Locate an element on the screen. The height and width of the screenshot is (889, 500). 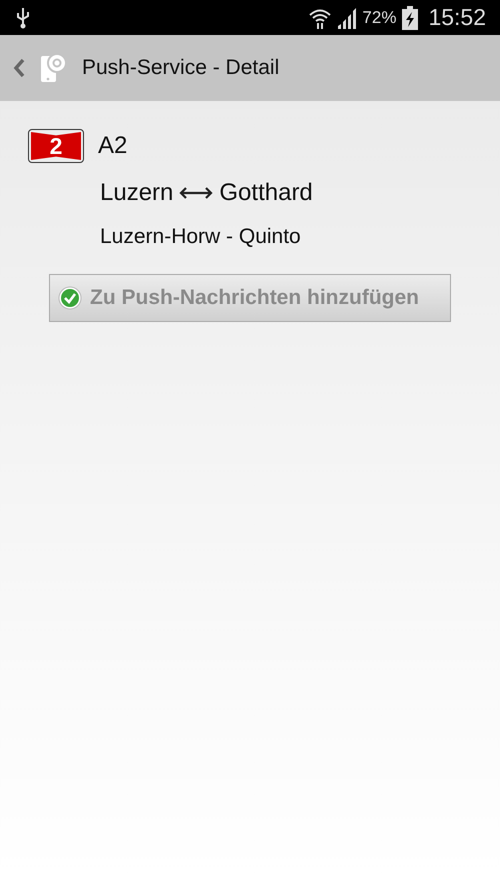
battery-charging-icon is located at coordinates (410, 18).